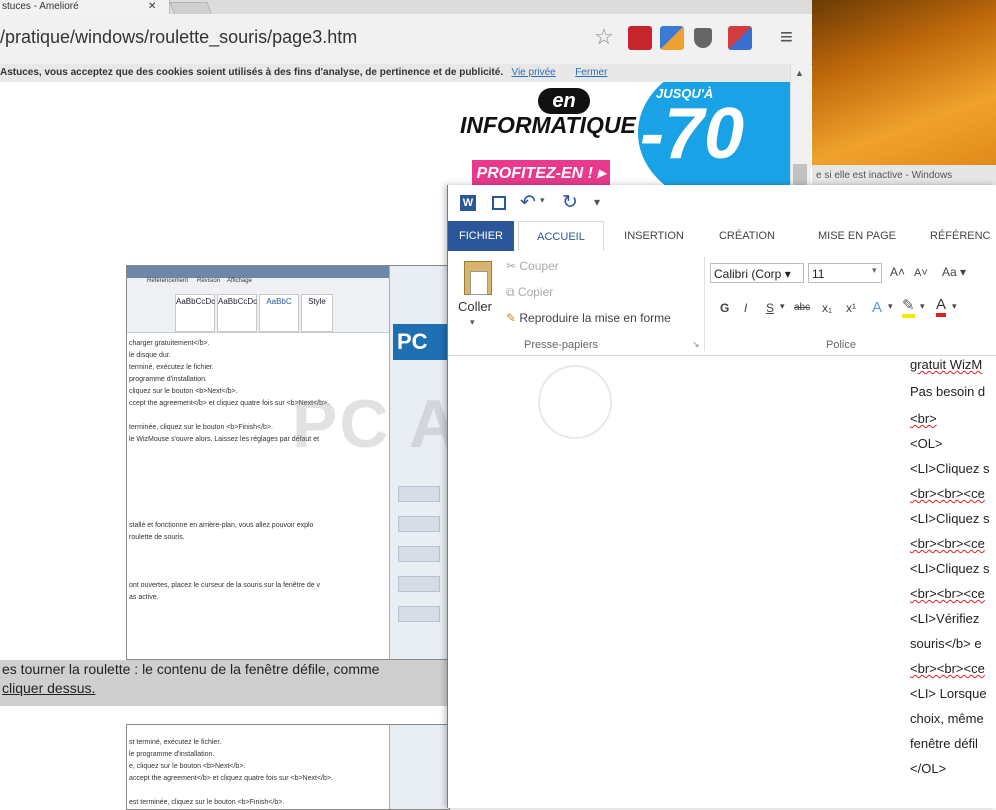  Describe the element at coordinates (512, 292) in the screenshot. I see `copy-icon: ⧉` at that location.